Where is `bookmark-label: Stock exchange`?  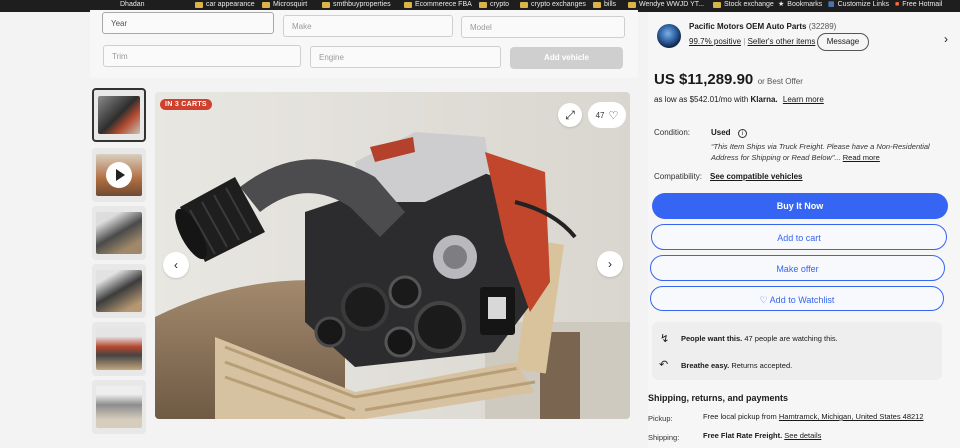 bookmark-label: Stock exchange is located at coordinates (749, 4).